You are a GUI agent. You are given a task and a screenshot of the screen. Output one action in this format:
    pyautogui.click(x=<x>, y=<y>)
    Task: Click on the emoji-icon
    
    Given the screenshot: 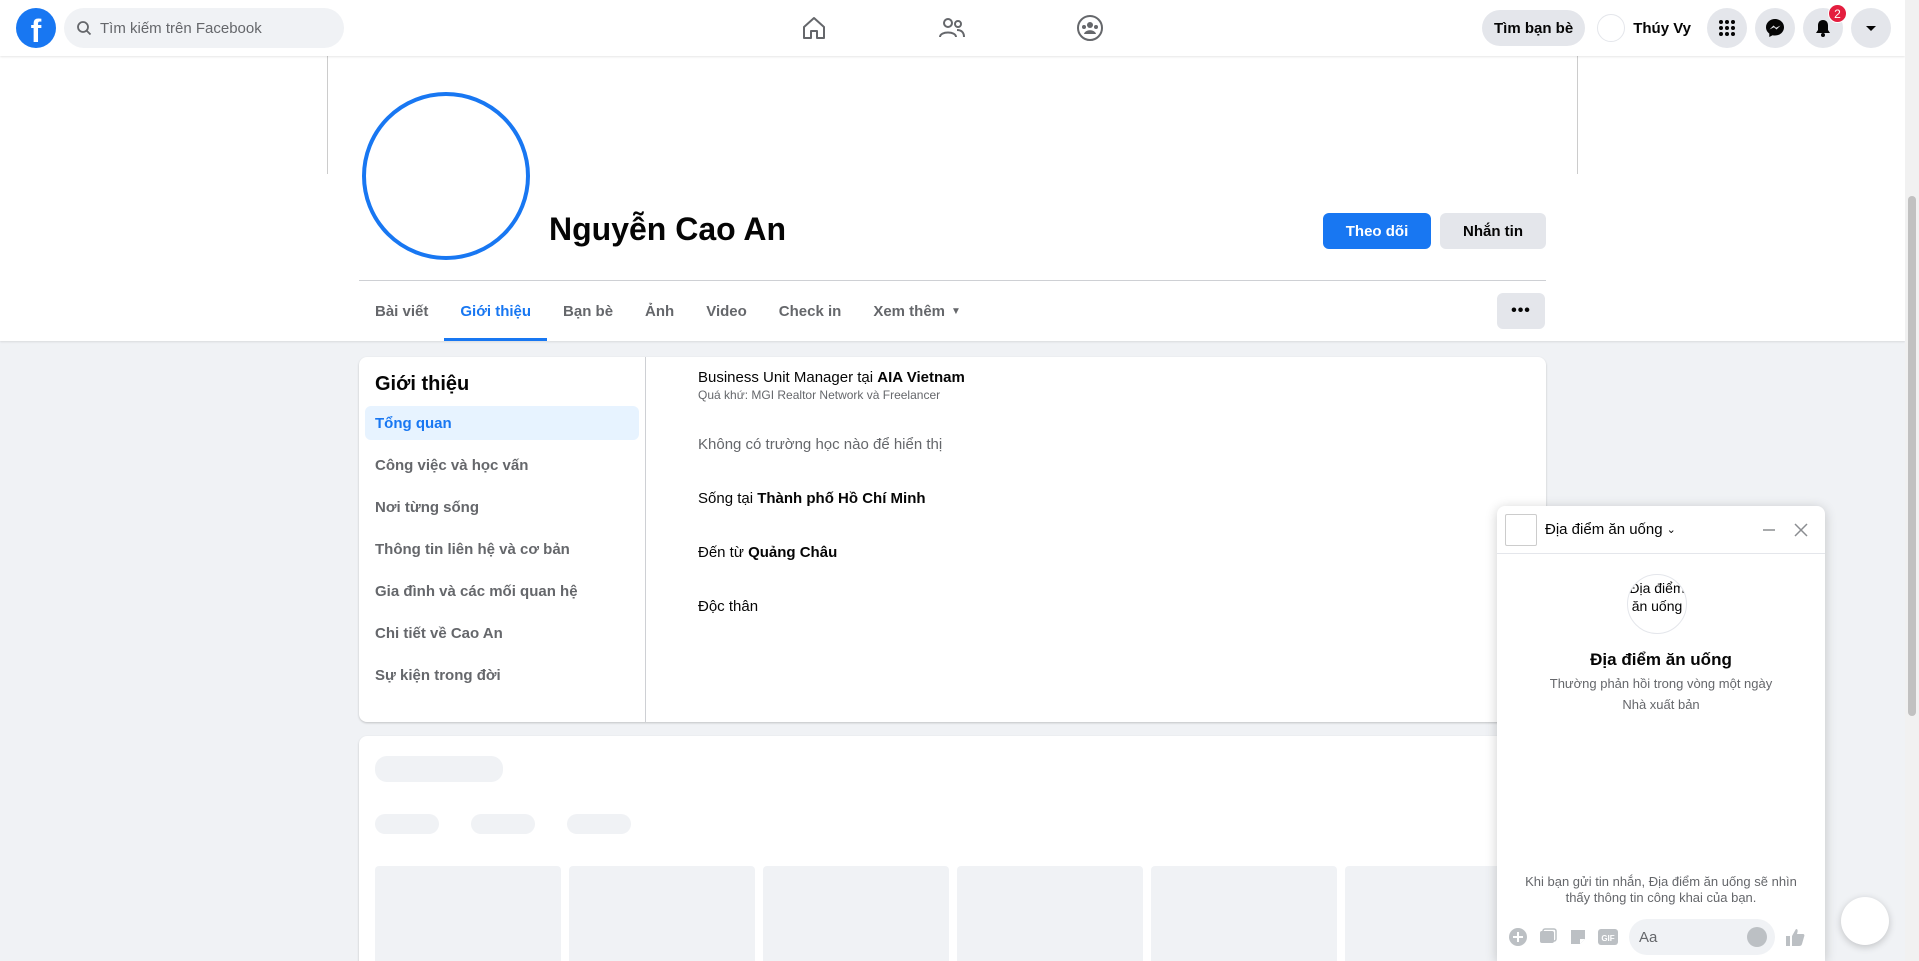 What is the action you would take?
    pyautogui.click(x=1757, y=937)
    